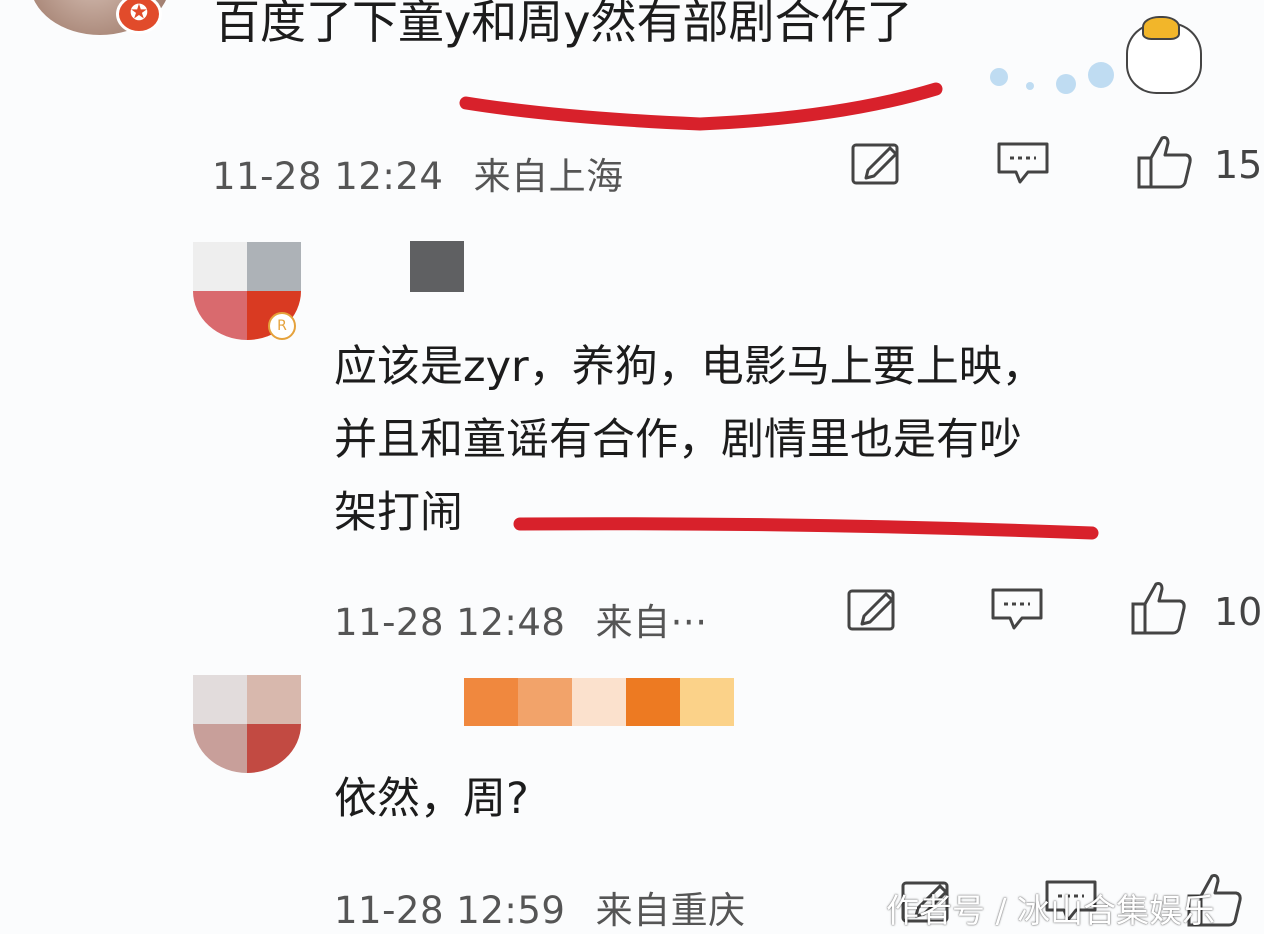  I want to click on like-count: 15, so click(1238, 165).